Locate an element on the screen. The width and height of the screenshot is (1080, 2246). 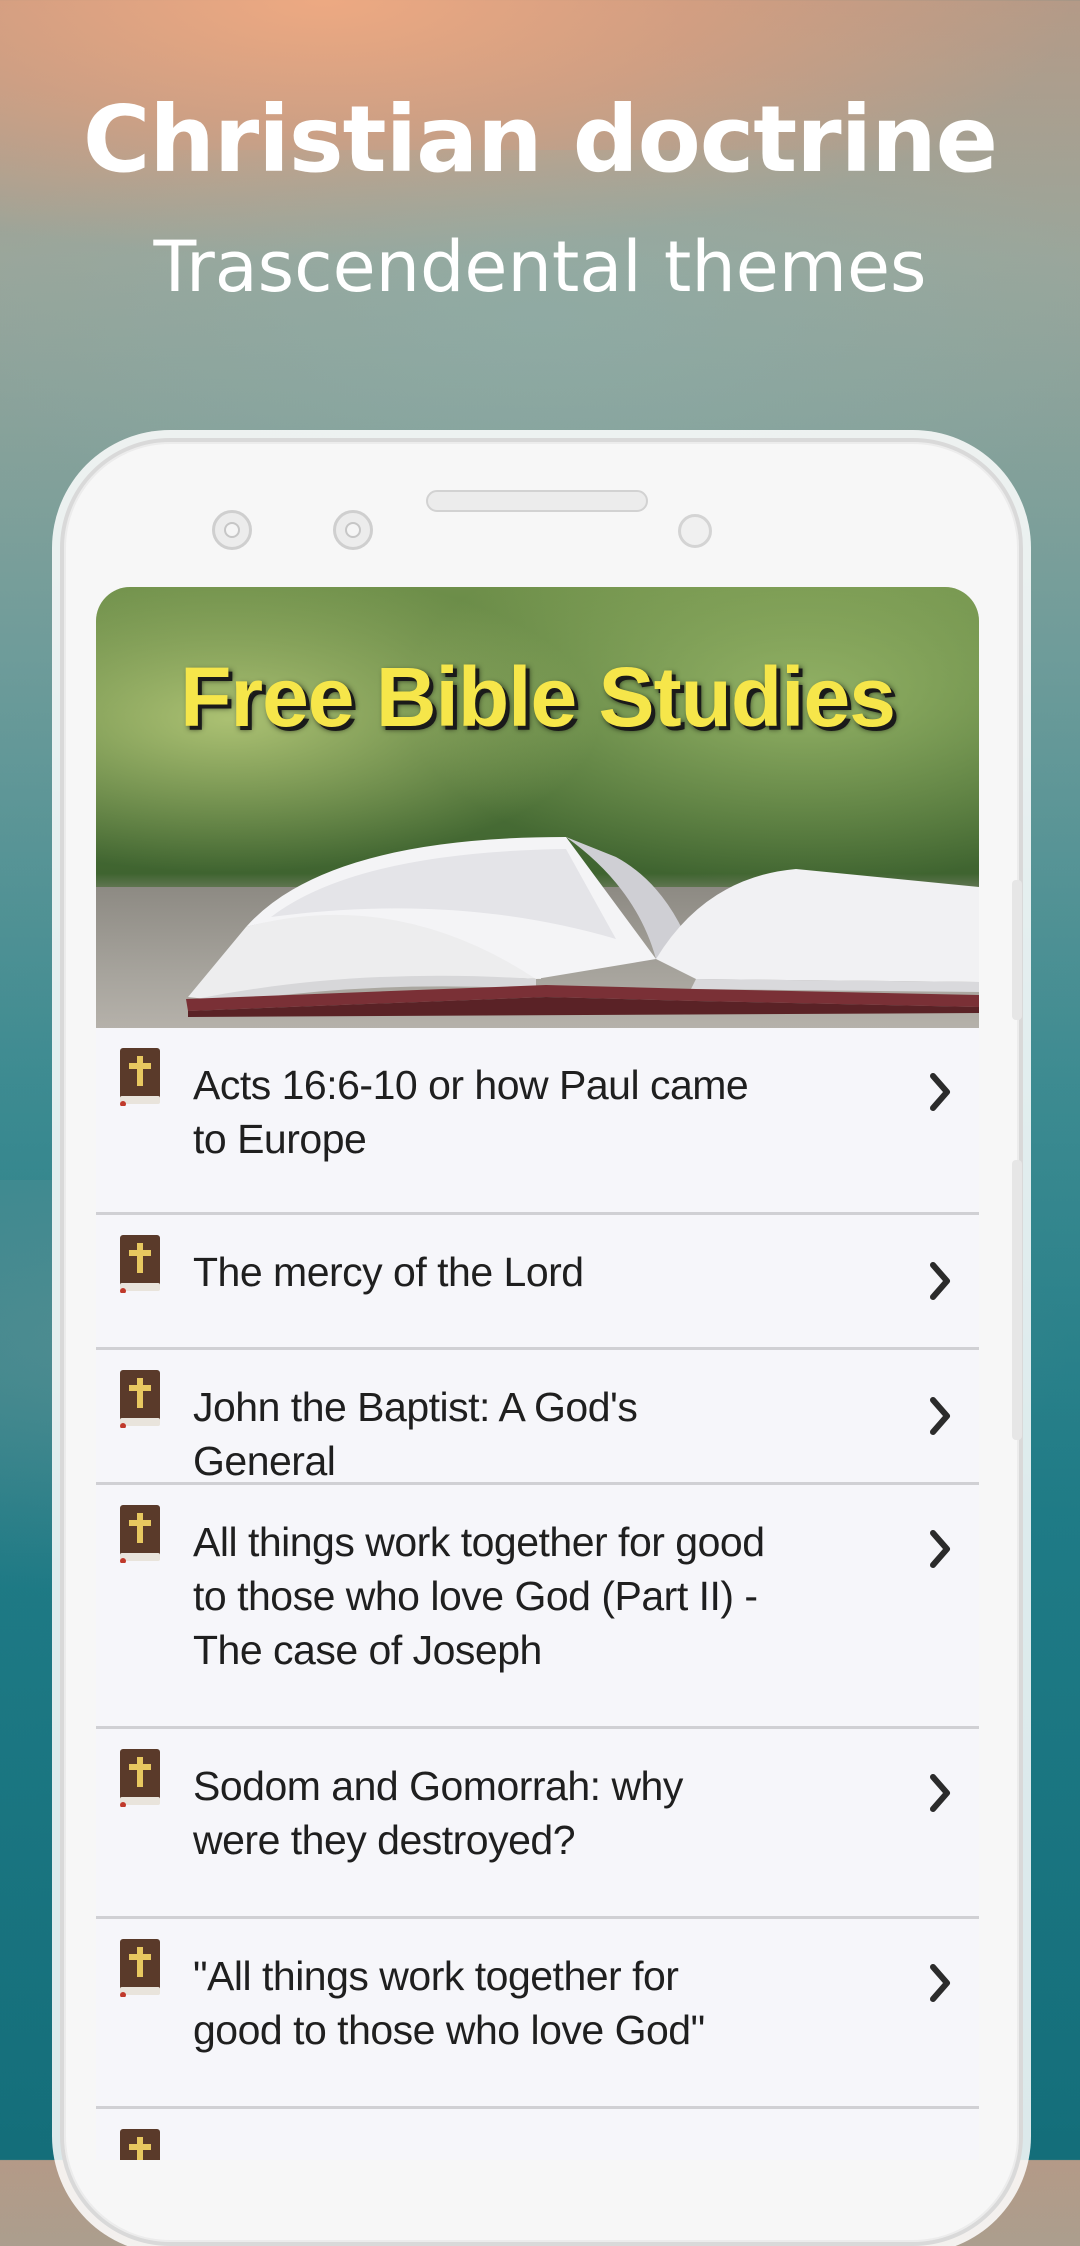
list-item-partial is located at coordinates (537, 2134).